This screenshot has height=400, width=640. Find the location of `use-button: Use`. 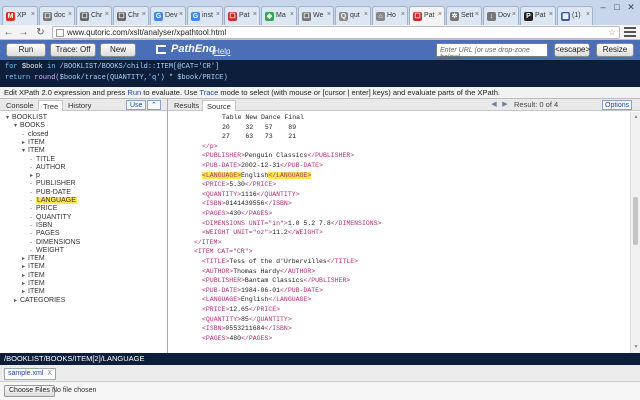

use-button: Use is located at coordinates (136, 105).